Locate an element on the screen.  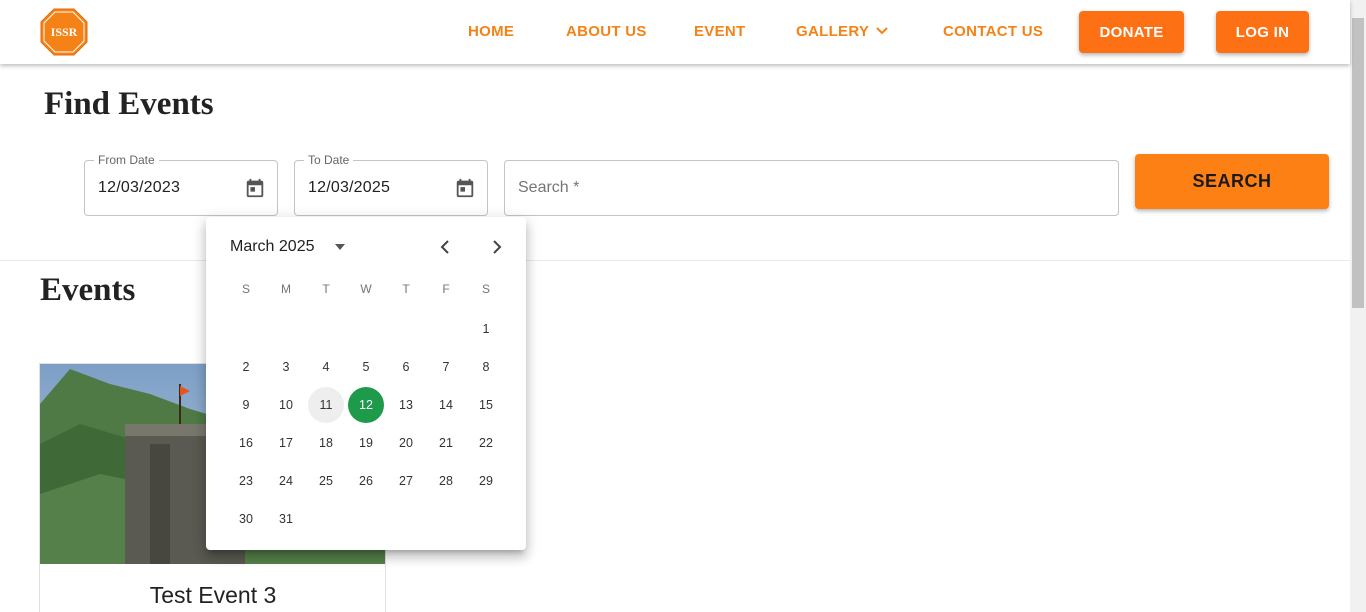
event-card-title: Test Event 3 is located at coordinates (212, 595).